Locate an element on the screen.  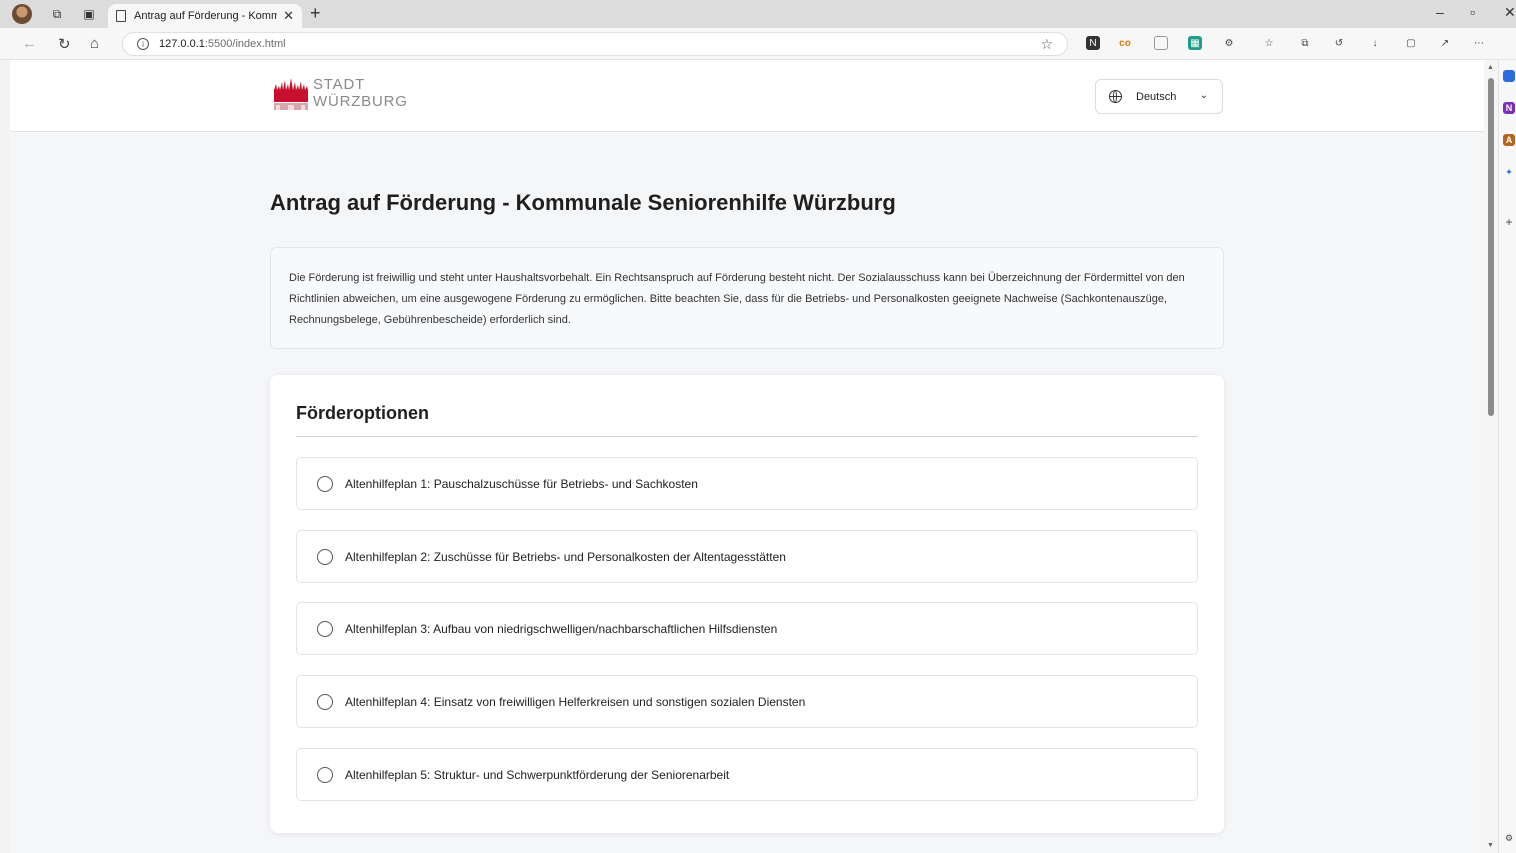
logo-text-wuerzburg: WÜRZBURG is located at coordinates (360, 101).